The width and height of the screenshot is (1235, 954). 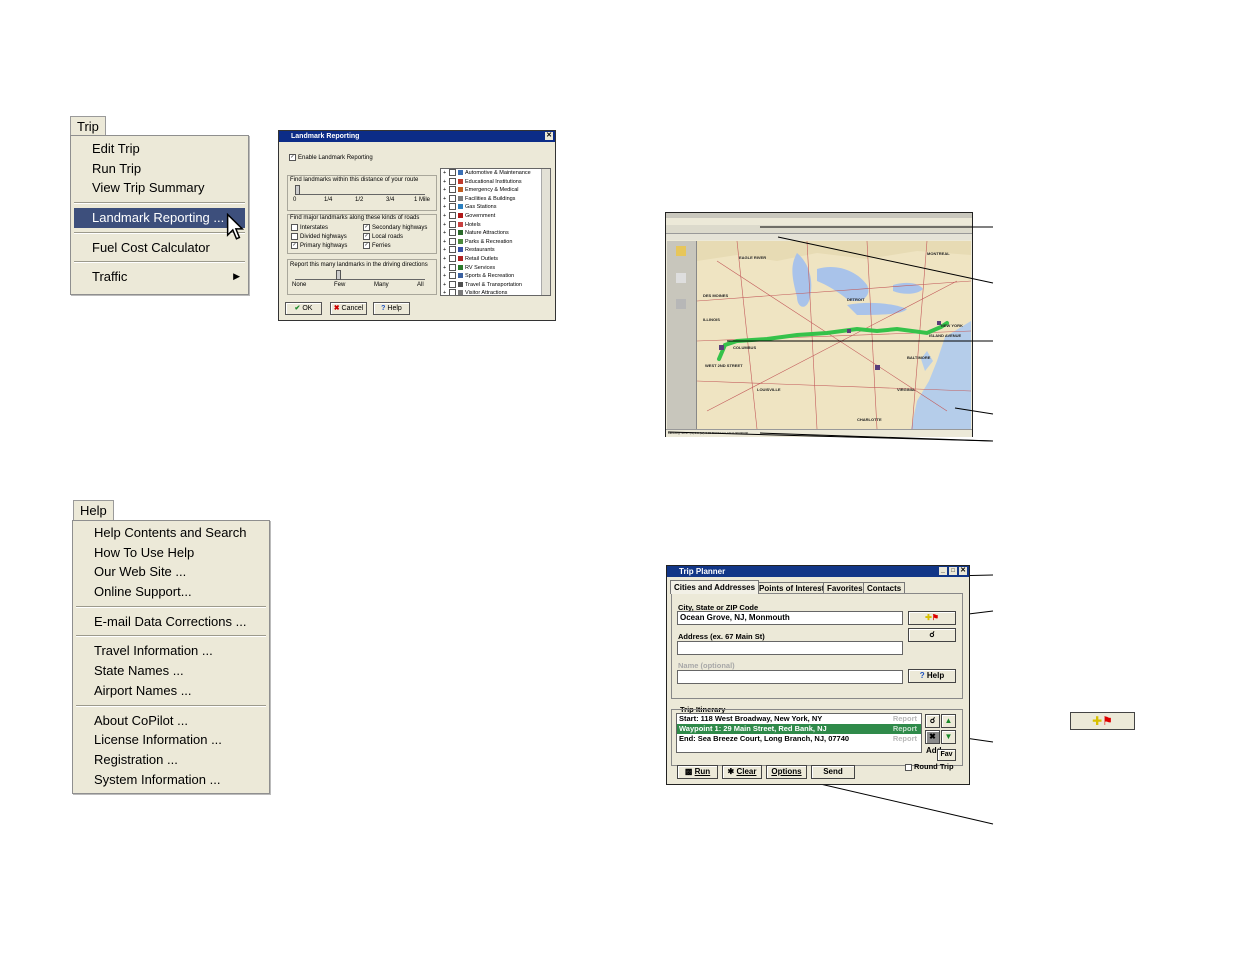 I want to click on trip-planner-title: Trip Planner, so click(x=702, y=571).